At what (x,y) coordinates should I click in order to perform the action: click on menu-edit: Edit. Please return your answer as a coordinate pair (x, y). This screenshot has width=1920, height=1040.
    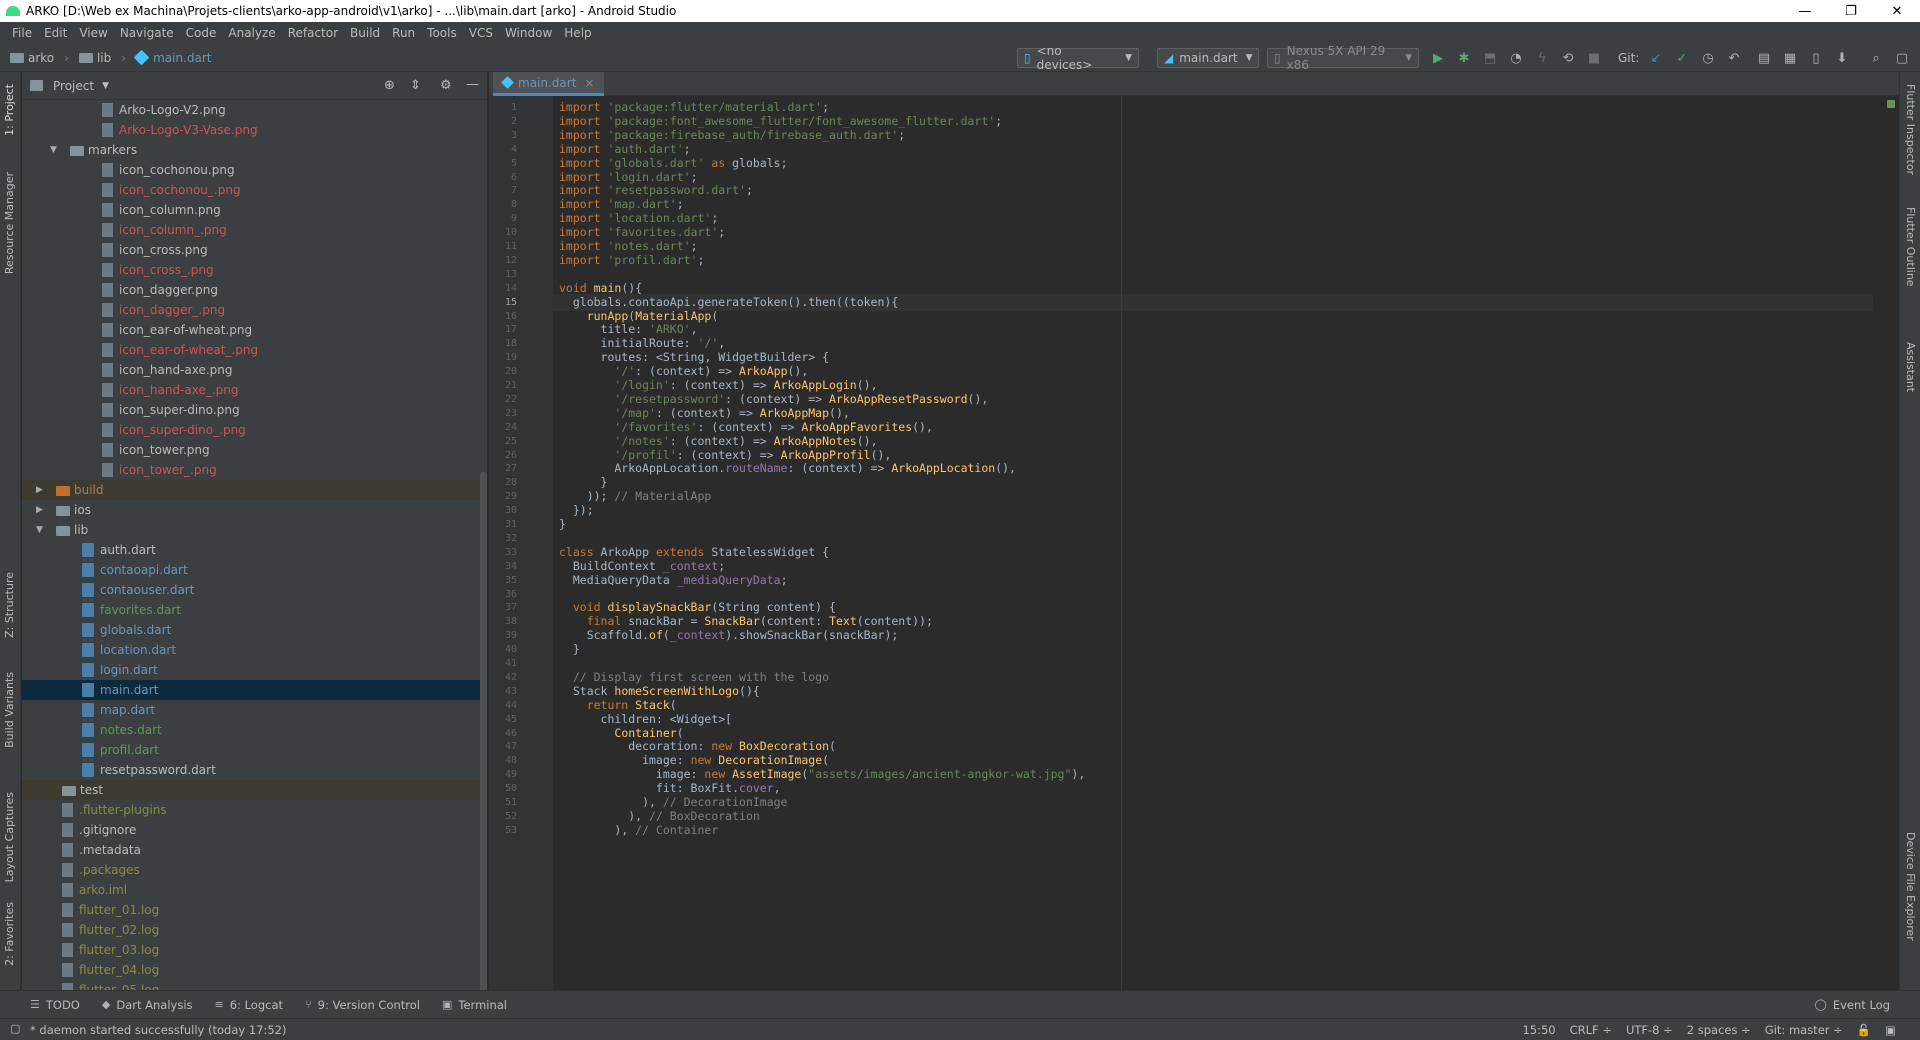
    Looking at the image, I should click on (55, 33).